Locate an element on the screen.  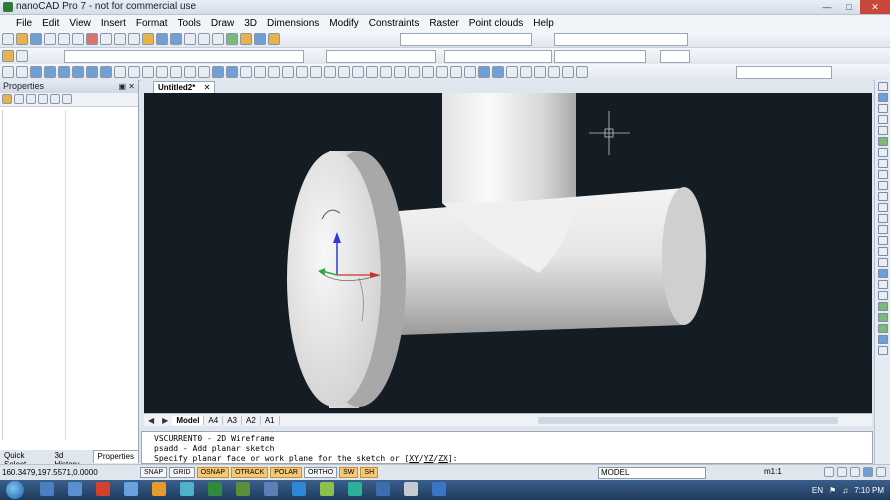
join-icon is located at coordinates (330, 72).